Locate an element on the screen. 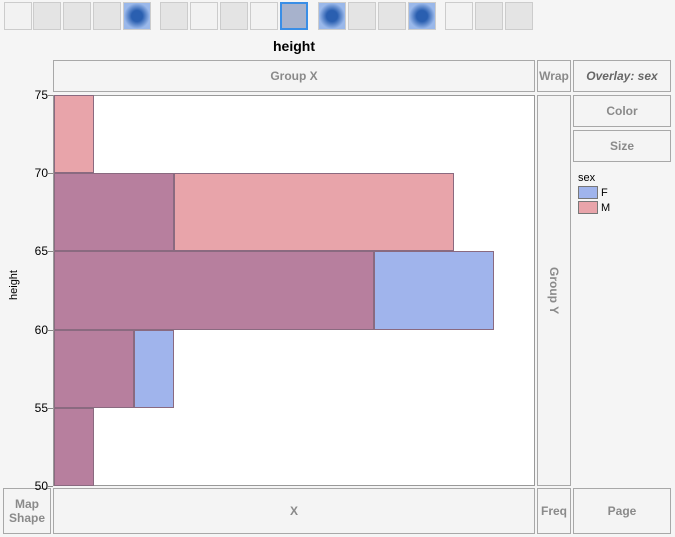  legend-item: M is located at coordinates (594, 207).